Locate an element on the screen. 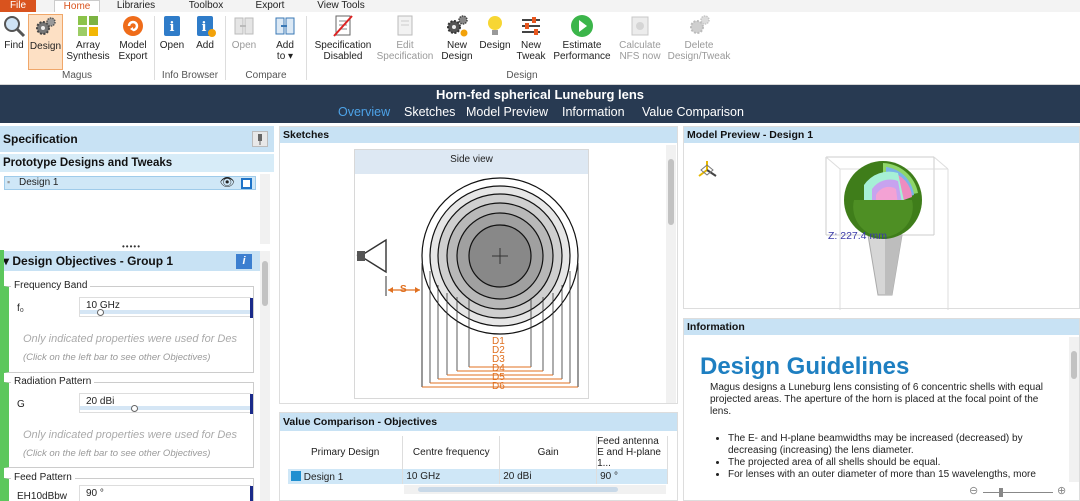 The image size is (1080, 501). magnifier-icon is located at coordinates (15, 27).